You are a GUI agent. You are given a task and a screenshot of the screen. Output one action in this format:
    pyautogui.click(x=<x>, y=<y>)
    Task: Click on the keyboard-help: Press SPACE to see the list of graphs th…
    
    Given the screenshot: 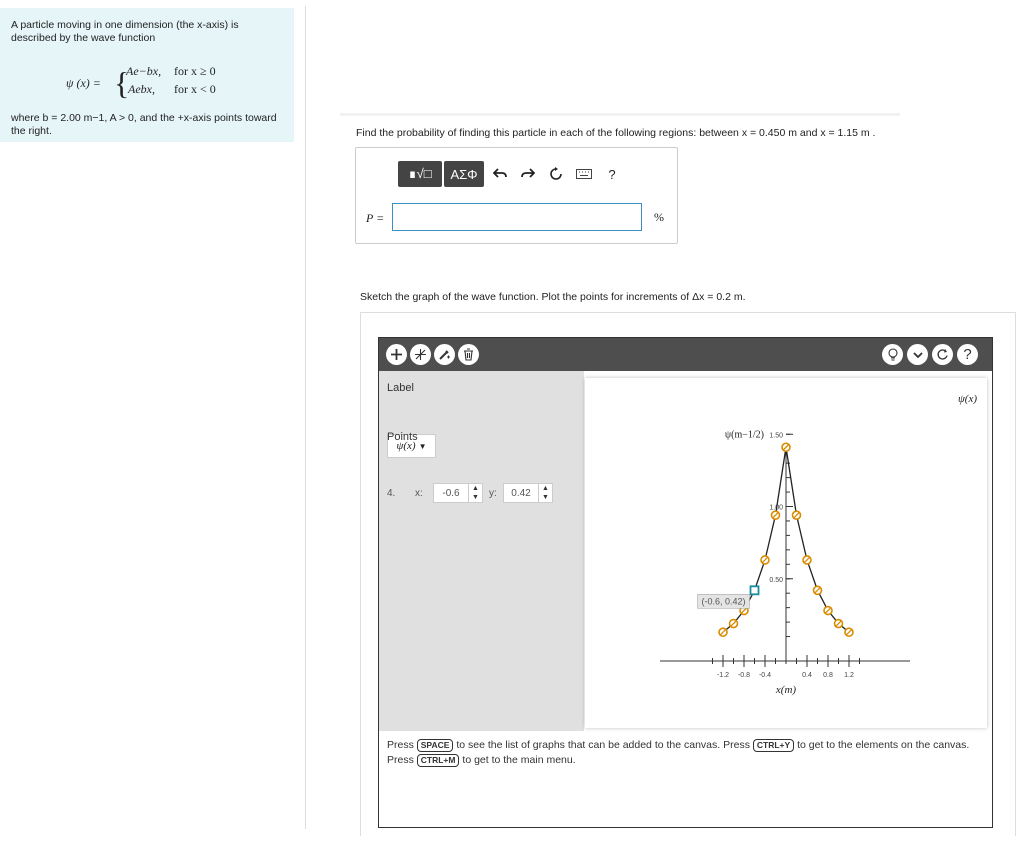 What is the action you would take?
    pyautogui.click(x=682, y=753)
    